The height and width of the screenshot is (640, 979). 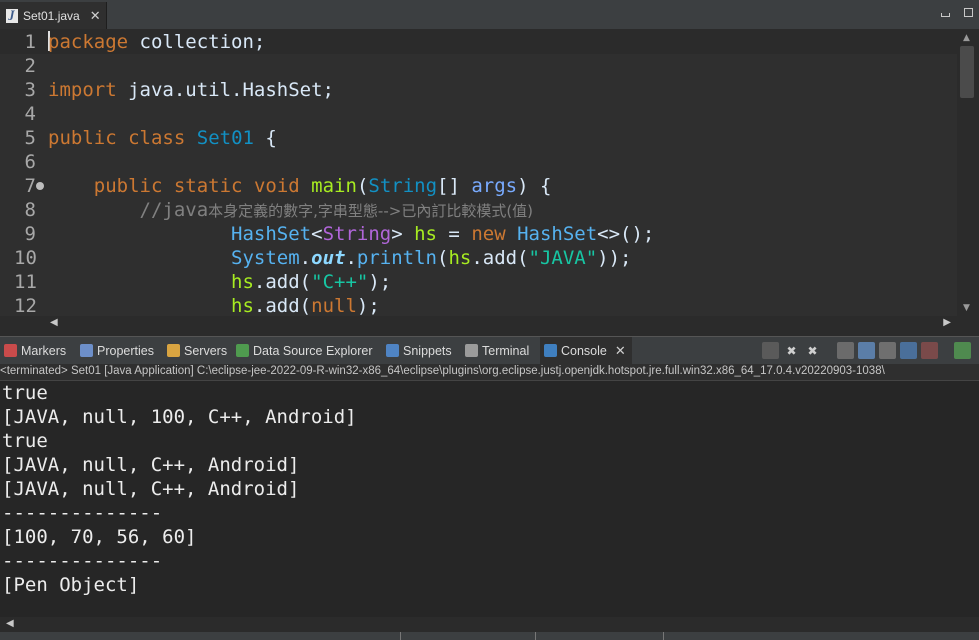 I want to click on code-text: public static void main(String[] args) {, so click(x=322, y=186).